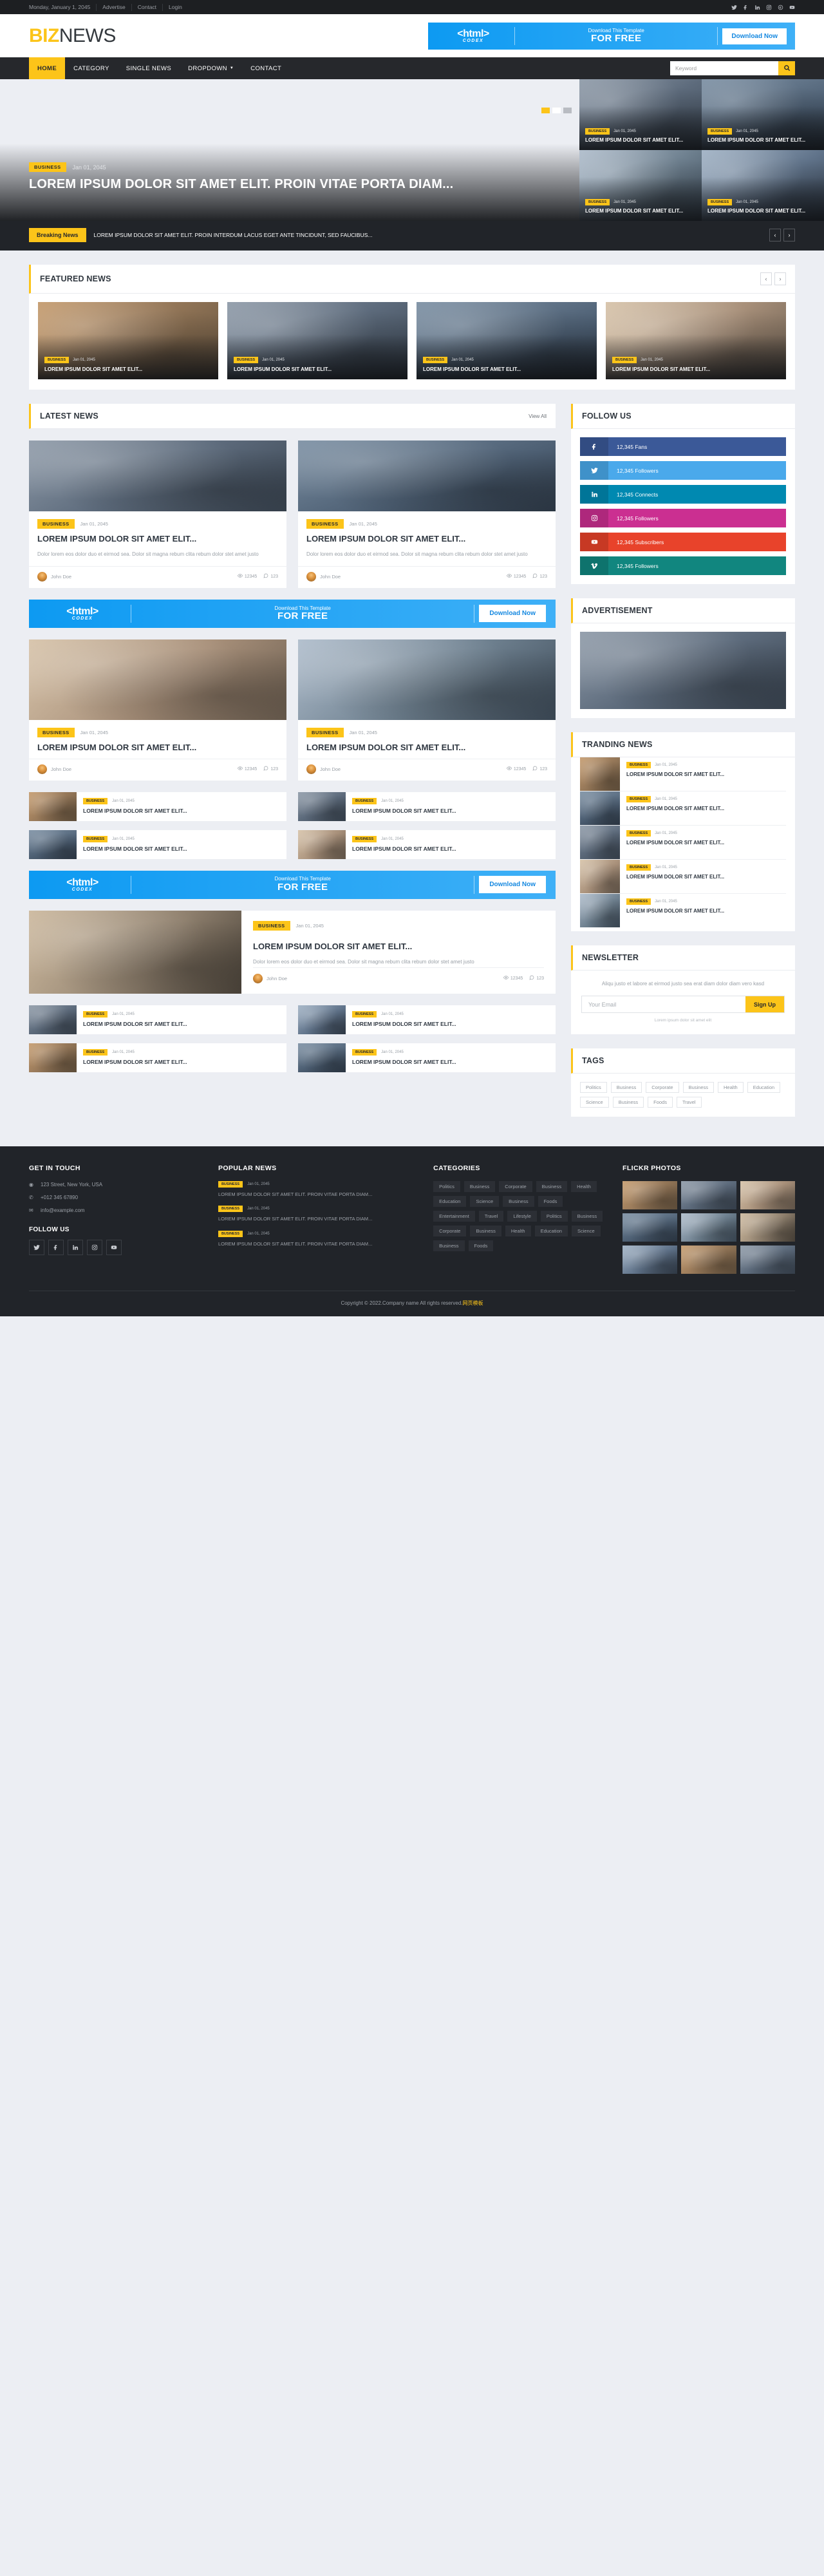  What do you see at coordinates (683, 542) in the screenshot?
I see `social-button-youtube: 12,345 Subscribers` at bounding box center [683, 542].